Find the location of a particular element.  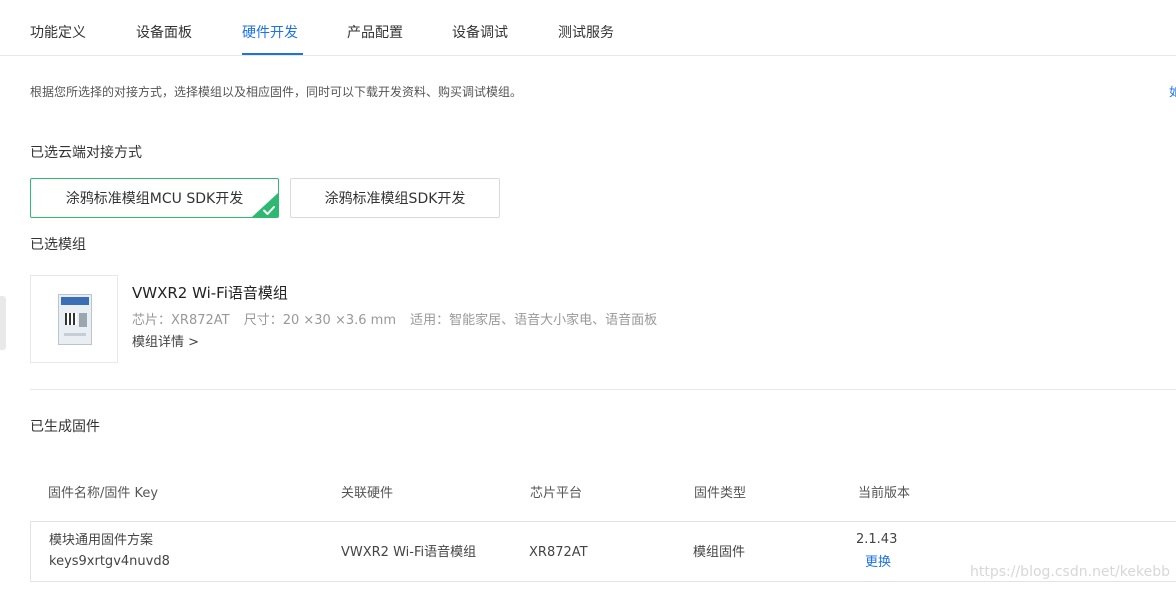

option-sdk: 涂鸦标准模组SDK开发 is located at coordinates (395, 198).